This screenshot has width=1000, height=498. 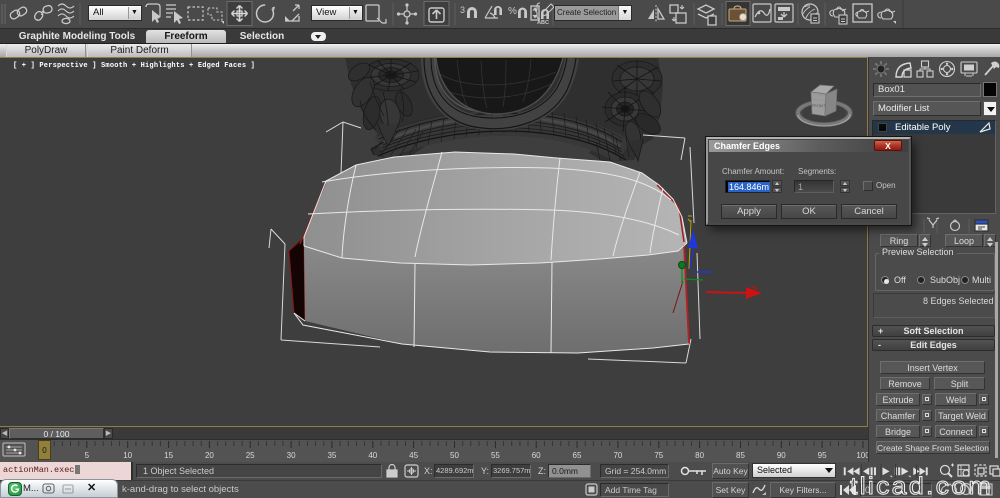 What do you see at coordinates (543, 23) in the screenshot?
I see `svg-text: ABC` at bounding box center [543, 23].